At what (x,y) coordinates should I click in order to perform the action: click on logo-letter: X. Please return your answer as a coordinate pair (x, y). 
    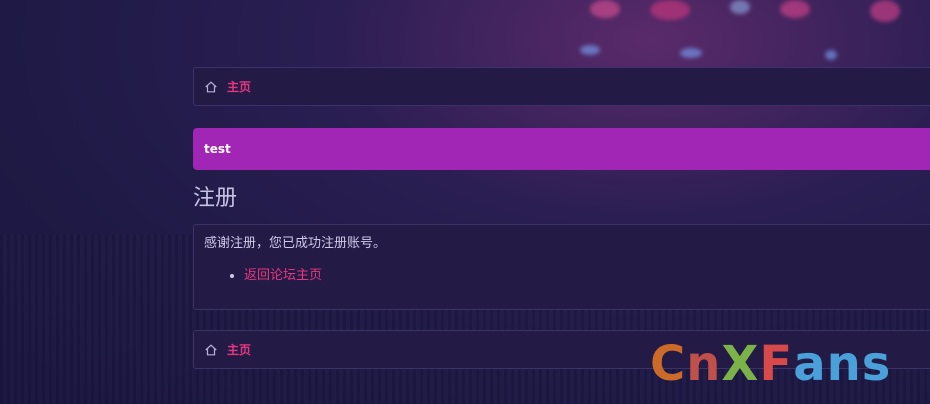
    Looking at the image, I should click on (740, 364).